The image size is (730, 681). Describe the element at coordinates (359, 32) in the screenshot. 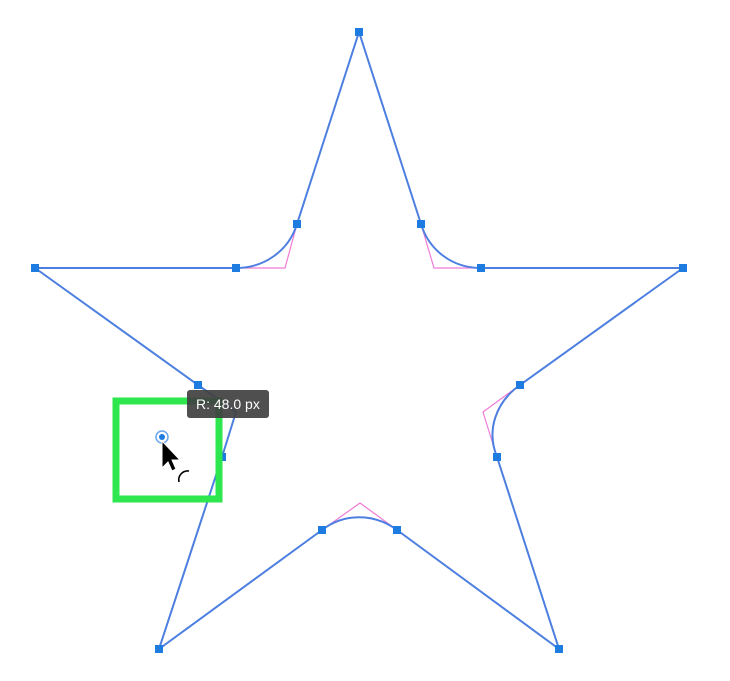

I see `node-handle-top` at that location.